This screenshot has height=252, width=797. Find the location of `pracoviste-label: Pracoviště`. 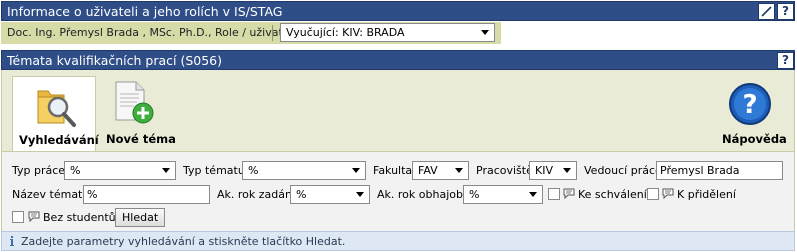

pracoviste-label: Pracoviště is located at coordinates (504, 170).